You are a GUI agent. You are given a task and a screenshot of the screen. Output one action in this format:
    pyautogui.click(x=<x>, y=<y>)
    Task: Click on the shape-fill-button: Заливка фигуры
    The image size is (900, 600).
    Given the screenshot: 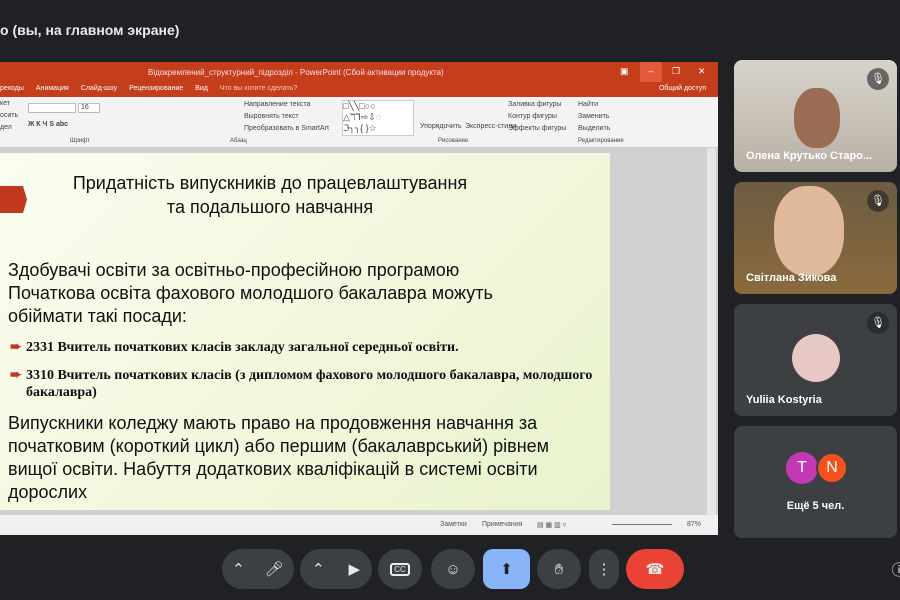 What is the action you would take?
    pyautogui.click(x=534, y=104)
    